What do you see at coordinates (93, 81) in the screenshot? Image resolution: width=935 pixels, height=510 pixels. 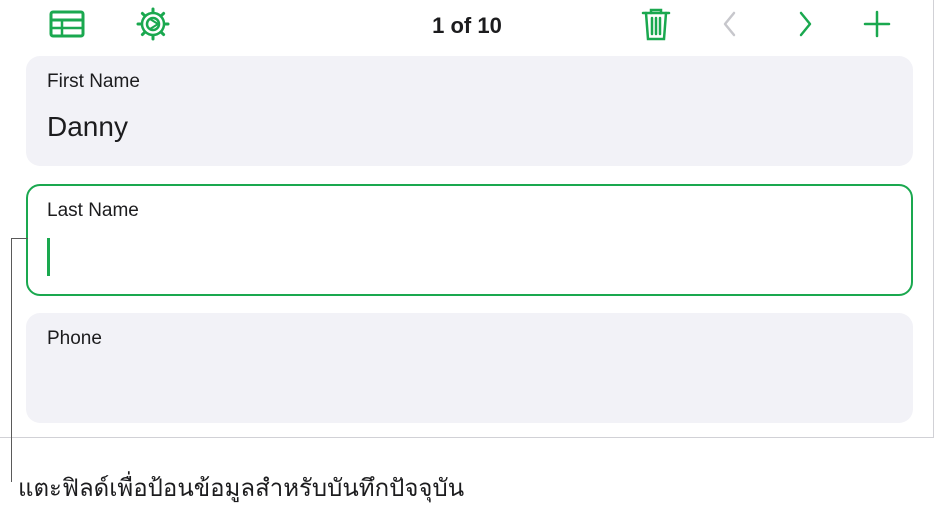 I see `field-label: First Name` at bounding box center [93, 81].